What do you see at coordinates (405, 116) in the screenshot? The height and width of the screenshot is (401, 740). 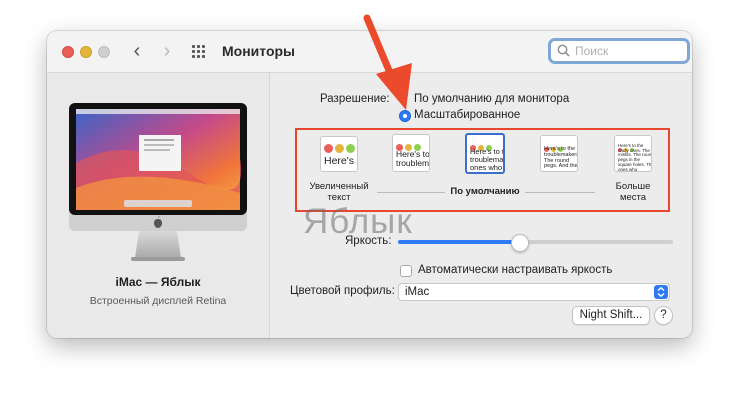 I see `resolution-scaled-radio` at bounding box center [405, 116].